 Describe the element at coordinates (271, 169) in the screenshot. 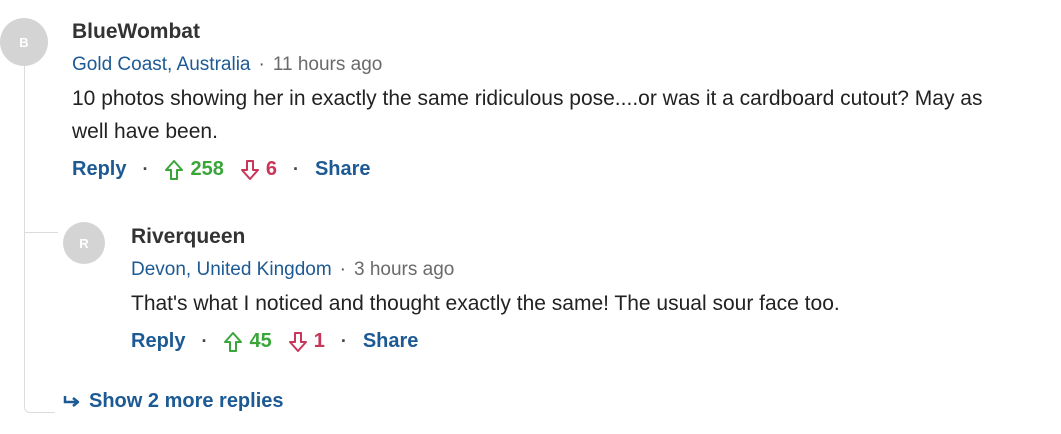

I see `downvote-count: 6` at that location.